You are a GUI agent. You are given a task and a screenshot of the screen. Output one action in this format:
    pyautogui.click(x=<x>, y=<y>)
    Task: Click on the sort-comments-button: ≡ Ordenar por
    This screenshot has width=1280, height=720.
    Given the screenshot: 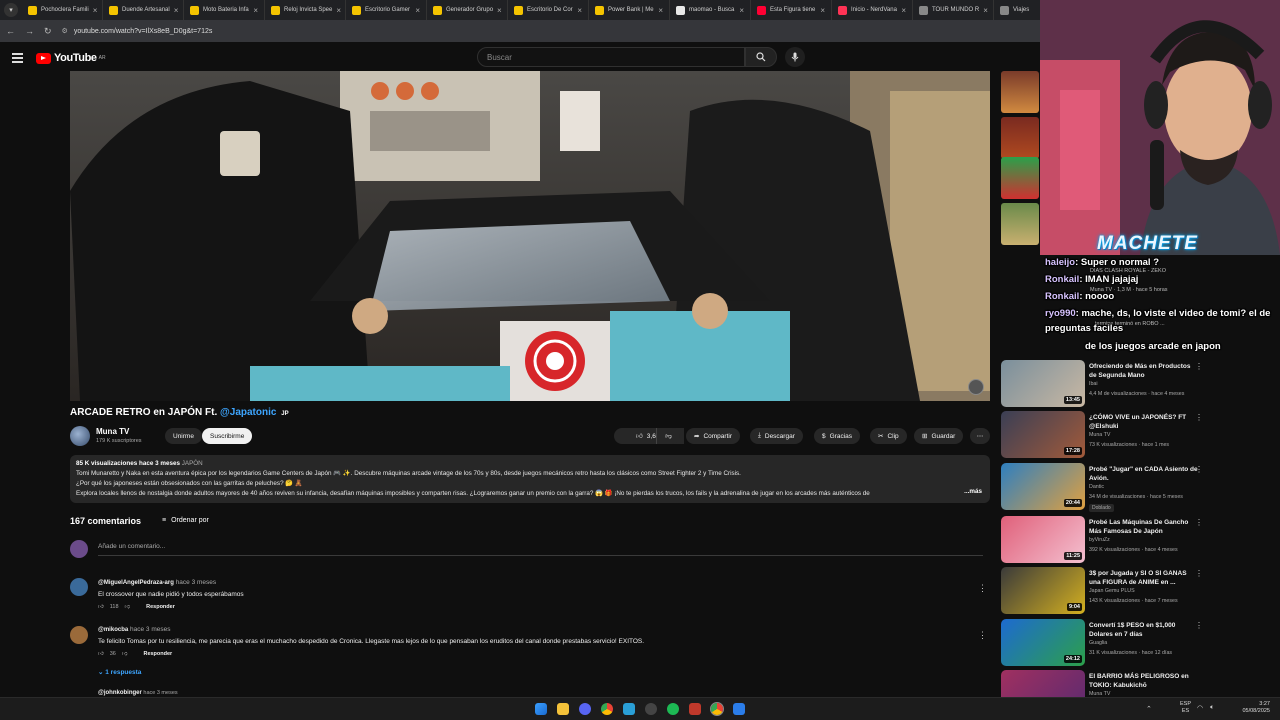 What is the action you would take?
    pyautogui.click(x=185, y=520)
    